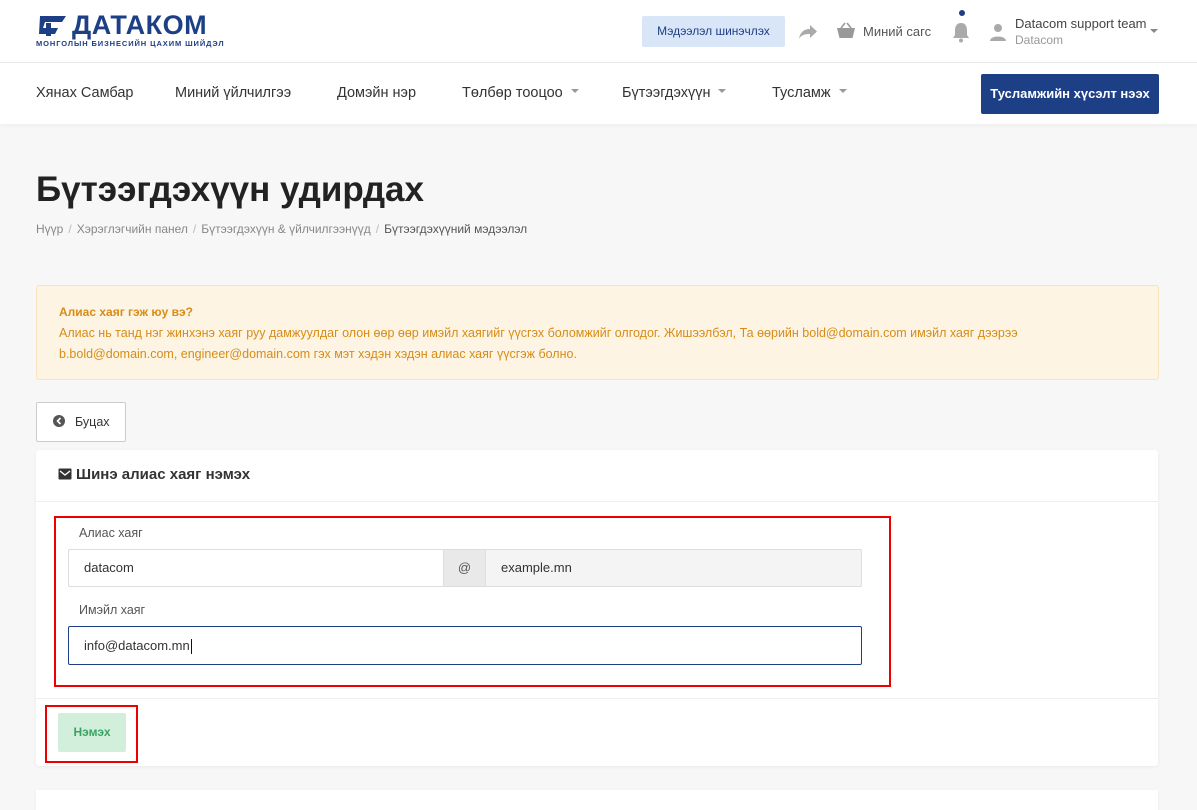  Describe the element at coordinates (130, 43) in the screenshot. I see `brand-tagline: МОНГОЛЫН БИЗНЕСИЙН ЦАХИМ ШИЙДЭЛ` at that location.